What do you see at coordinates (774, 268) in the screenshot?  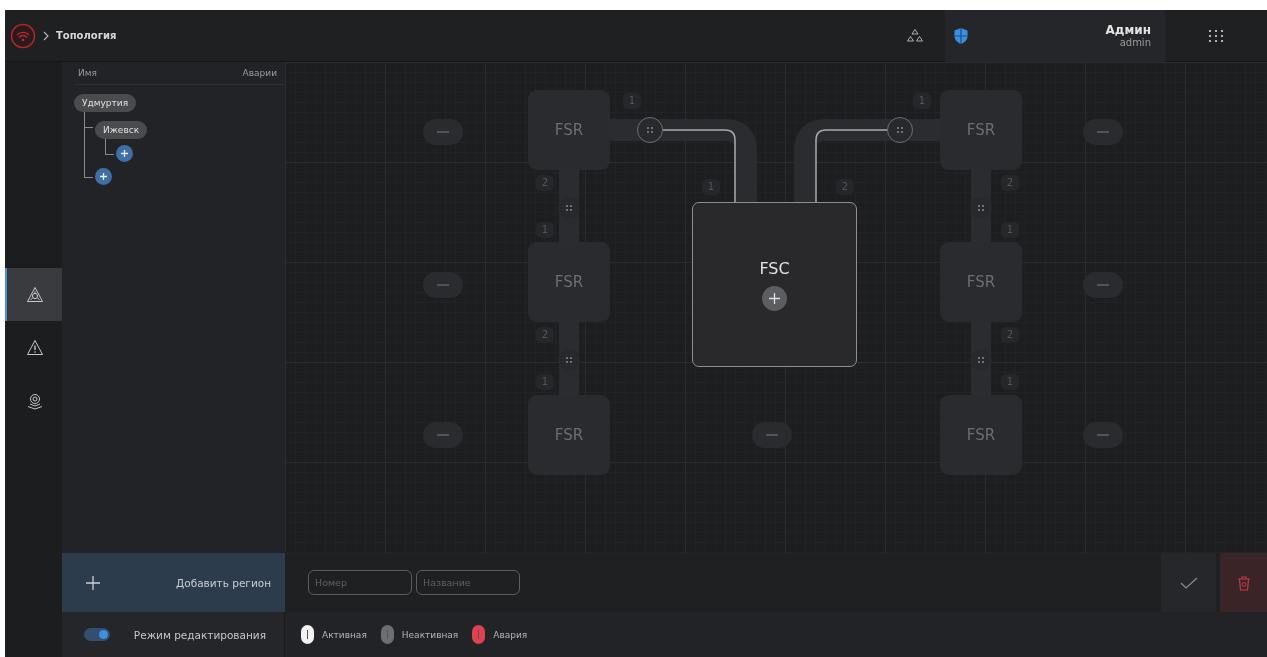 I see `node-label: FSC` at bounding box center [774, 268].